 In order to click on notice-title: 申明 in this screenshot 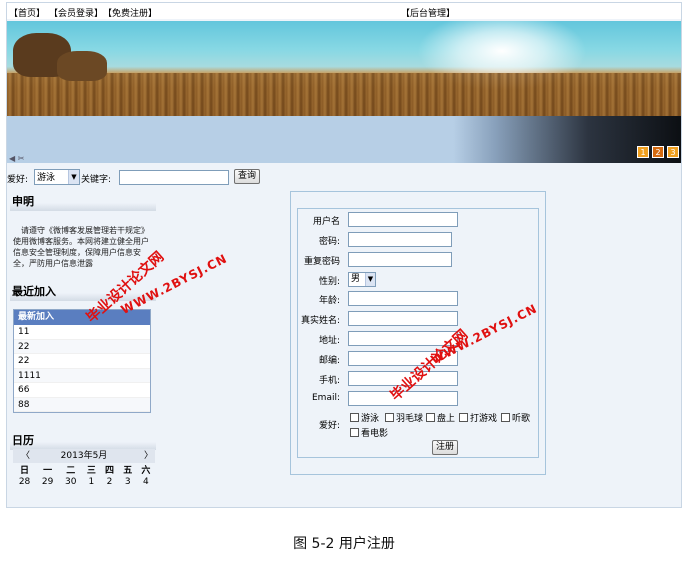, I will do `click(83, 202)`.